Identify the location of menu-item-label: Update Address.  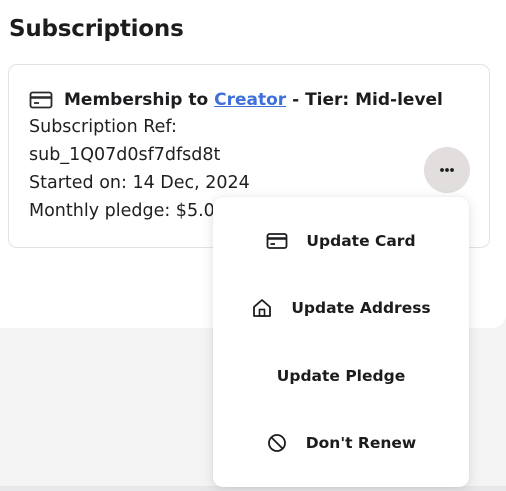
(361, 308).